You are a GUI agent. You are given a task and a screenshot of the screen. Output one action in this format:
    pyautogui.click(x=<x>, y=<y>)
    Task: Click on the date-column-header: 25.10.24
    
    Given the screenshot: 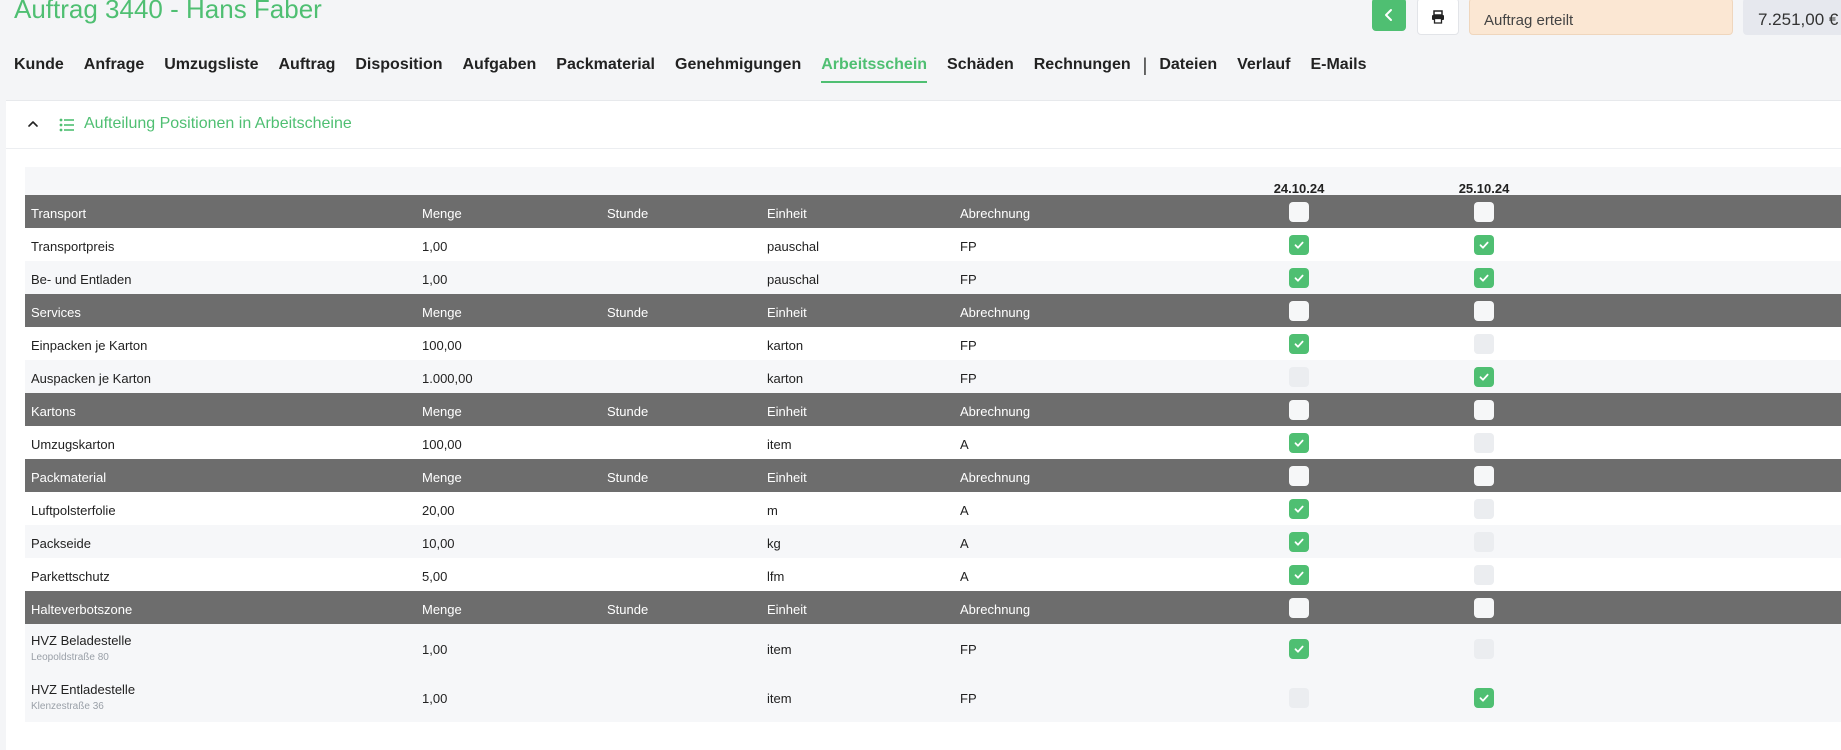 What is the action you would take?
    pyautogui.click(x=1484, y=188)
    